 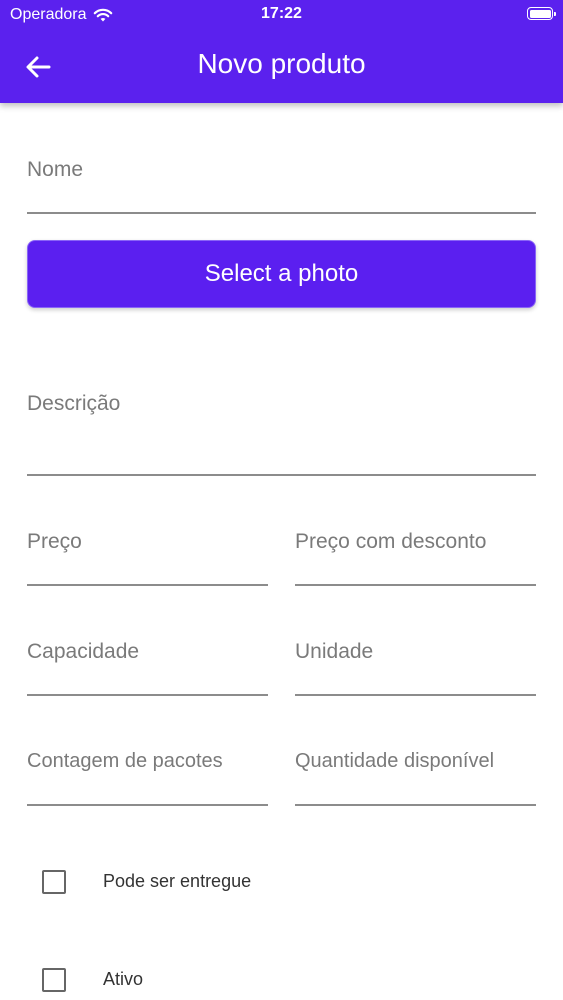 I want to click on nome-underline, so click(x=281, y=213).